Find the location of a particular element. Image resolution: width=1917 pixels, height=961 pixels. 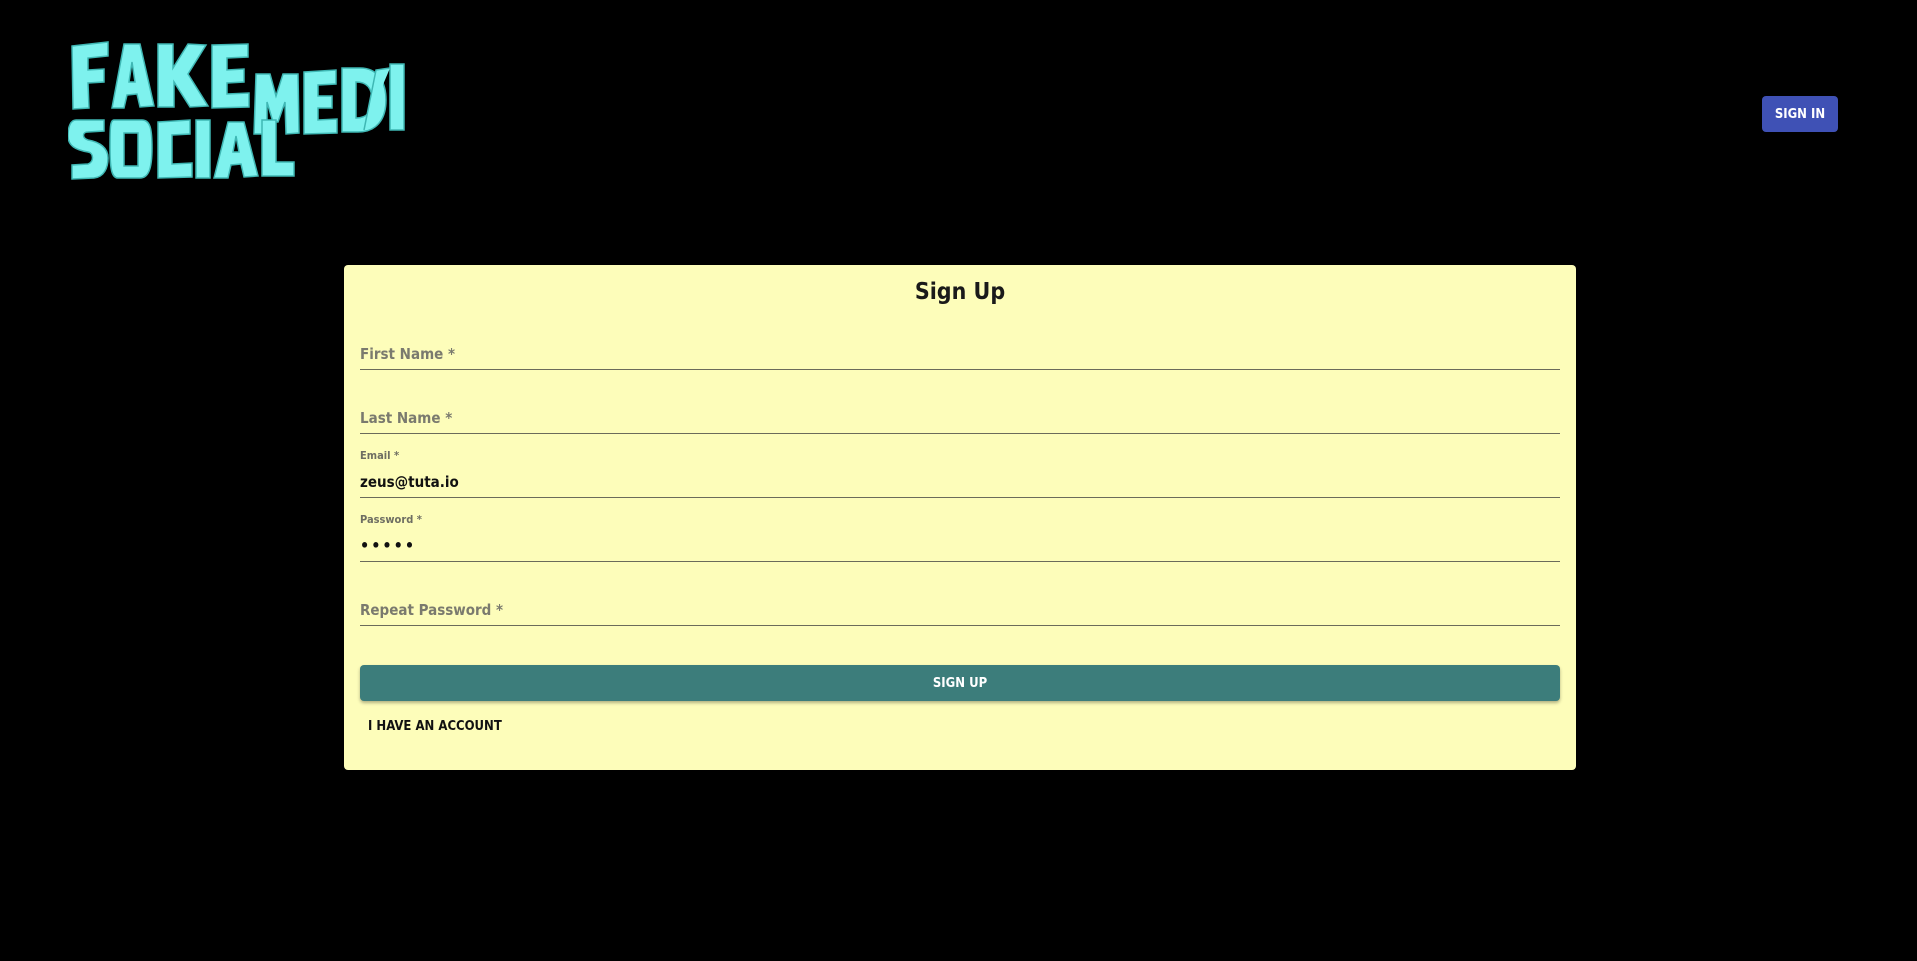

sign-in-button: SIGN IN is located at coordinates (1800, 114).